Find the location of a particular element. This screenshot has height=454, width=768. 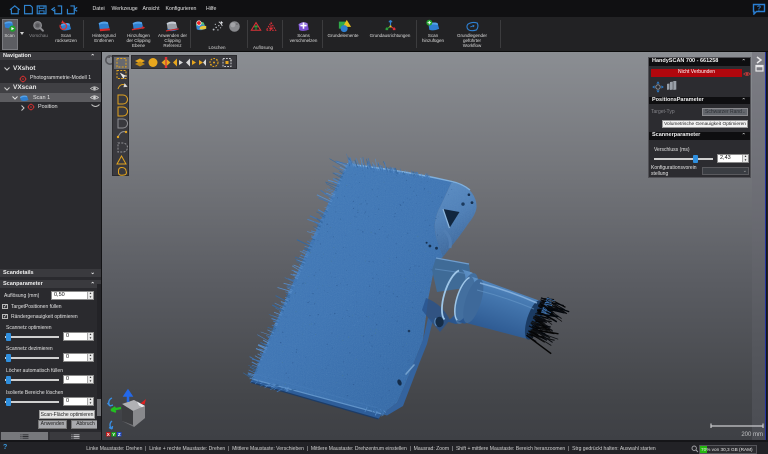

svg-text: 200 mm is located at coordinates (752, 435).